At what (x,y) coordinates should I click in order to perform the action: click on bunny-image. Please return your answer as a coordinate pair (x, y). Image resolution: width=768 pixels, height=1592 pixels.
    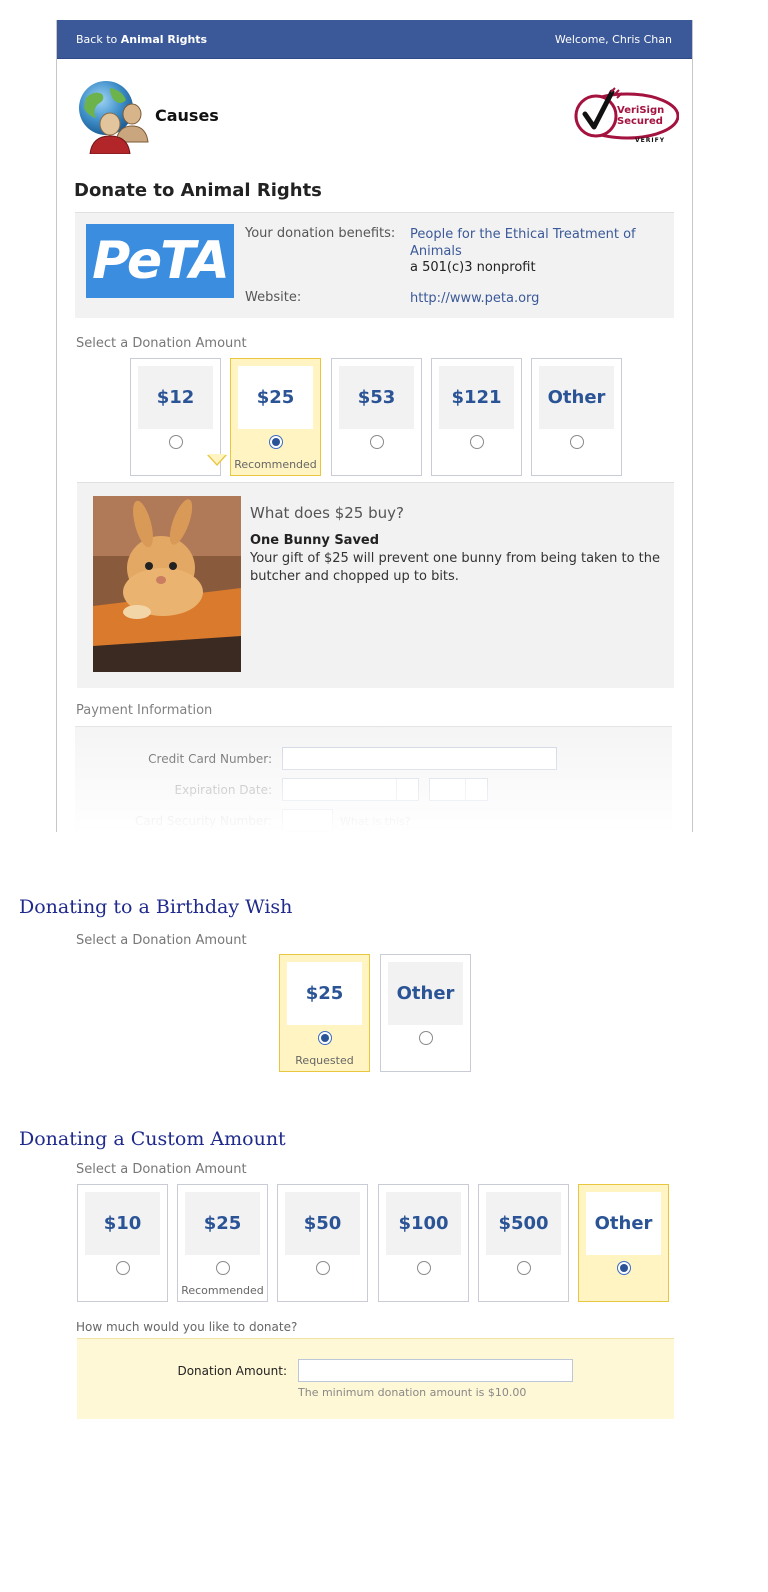
    Looking at the image, I should click on (167, 584).